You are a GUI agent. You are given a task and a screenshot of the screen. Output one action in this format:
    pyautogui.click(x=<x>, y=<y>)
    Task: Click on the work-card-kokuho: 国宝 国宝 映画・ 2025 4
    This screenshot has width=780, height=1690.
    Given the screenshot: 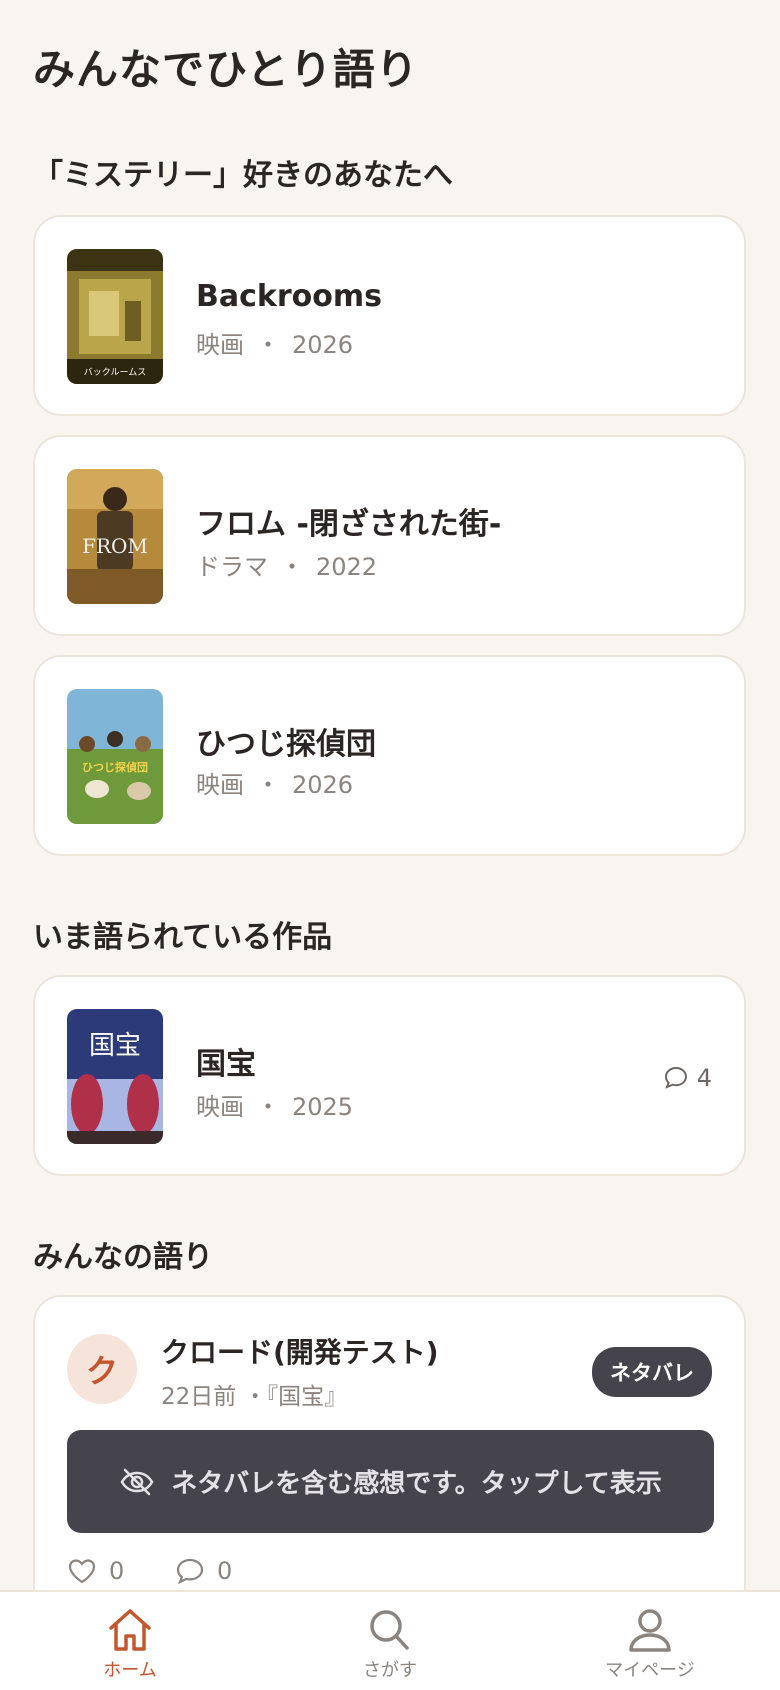 What is the action you would take?
    pyautogui.click(x=389, y=1075)
    